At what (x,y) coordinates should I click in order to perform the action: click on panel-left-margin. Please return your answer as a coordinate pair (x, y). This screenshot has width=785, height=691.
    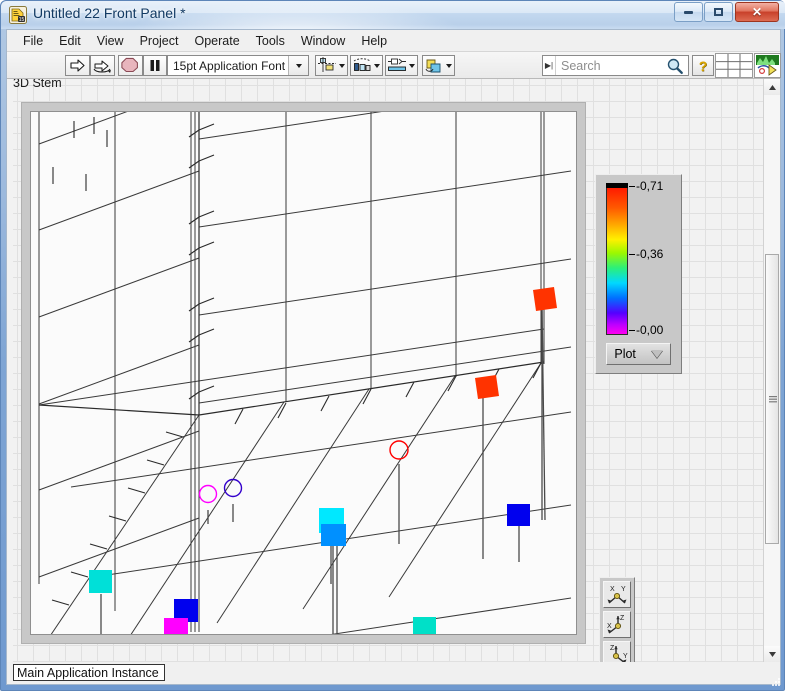
    Looking at the image, I should click on (10, 370).